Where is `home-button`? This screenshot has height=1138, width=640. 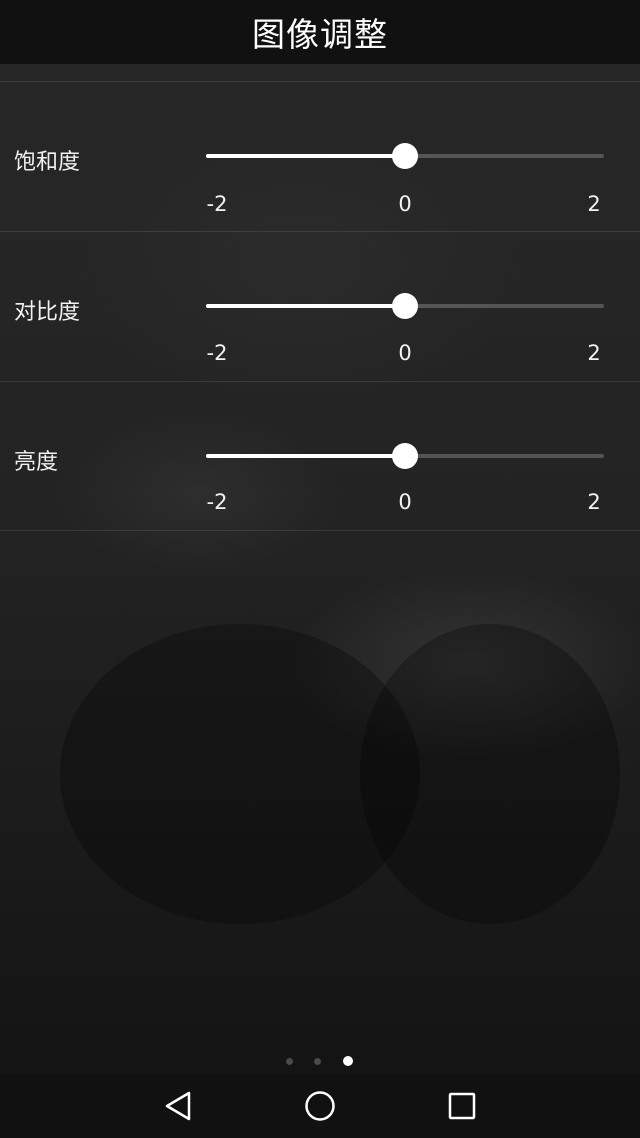 home-button is located at coordinates (320, 1106).